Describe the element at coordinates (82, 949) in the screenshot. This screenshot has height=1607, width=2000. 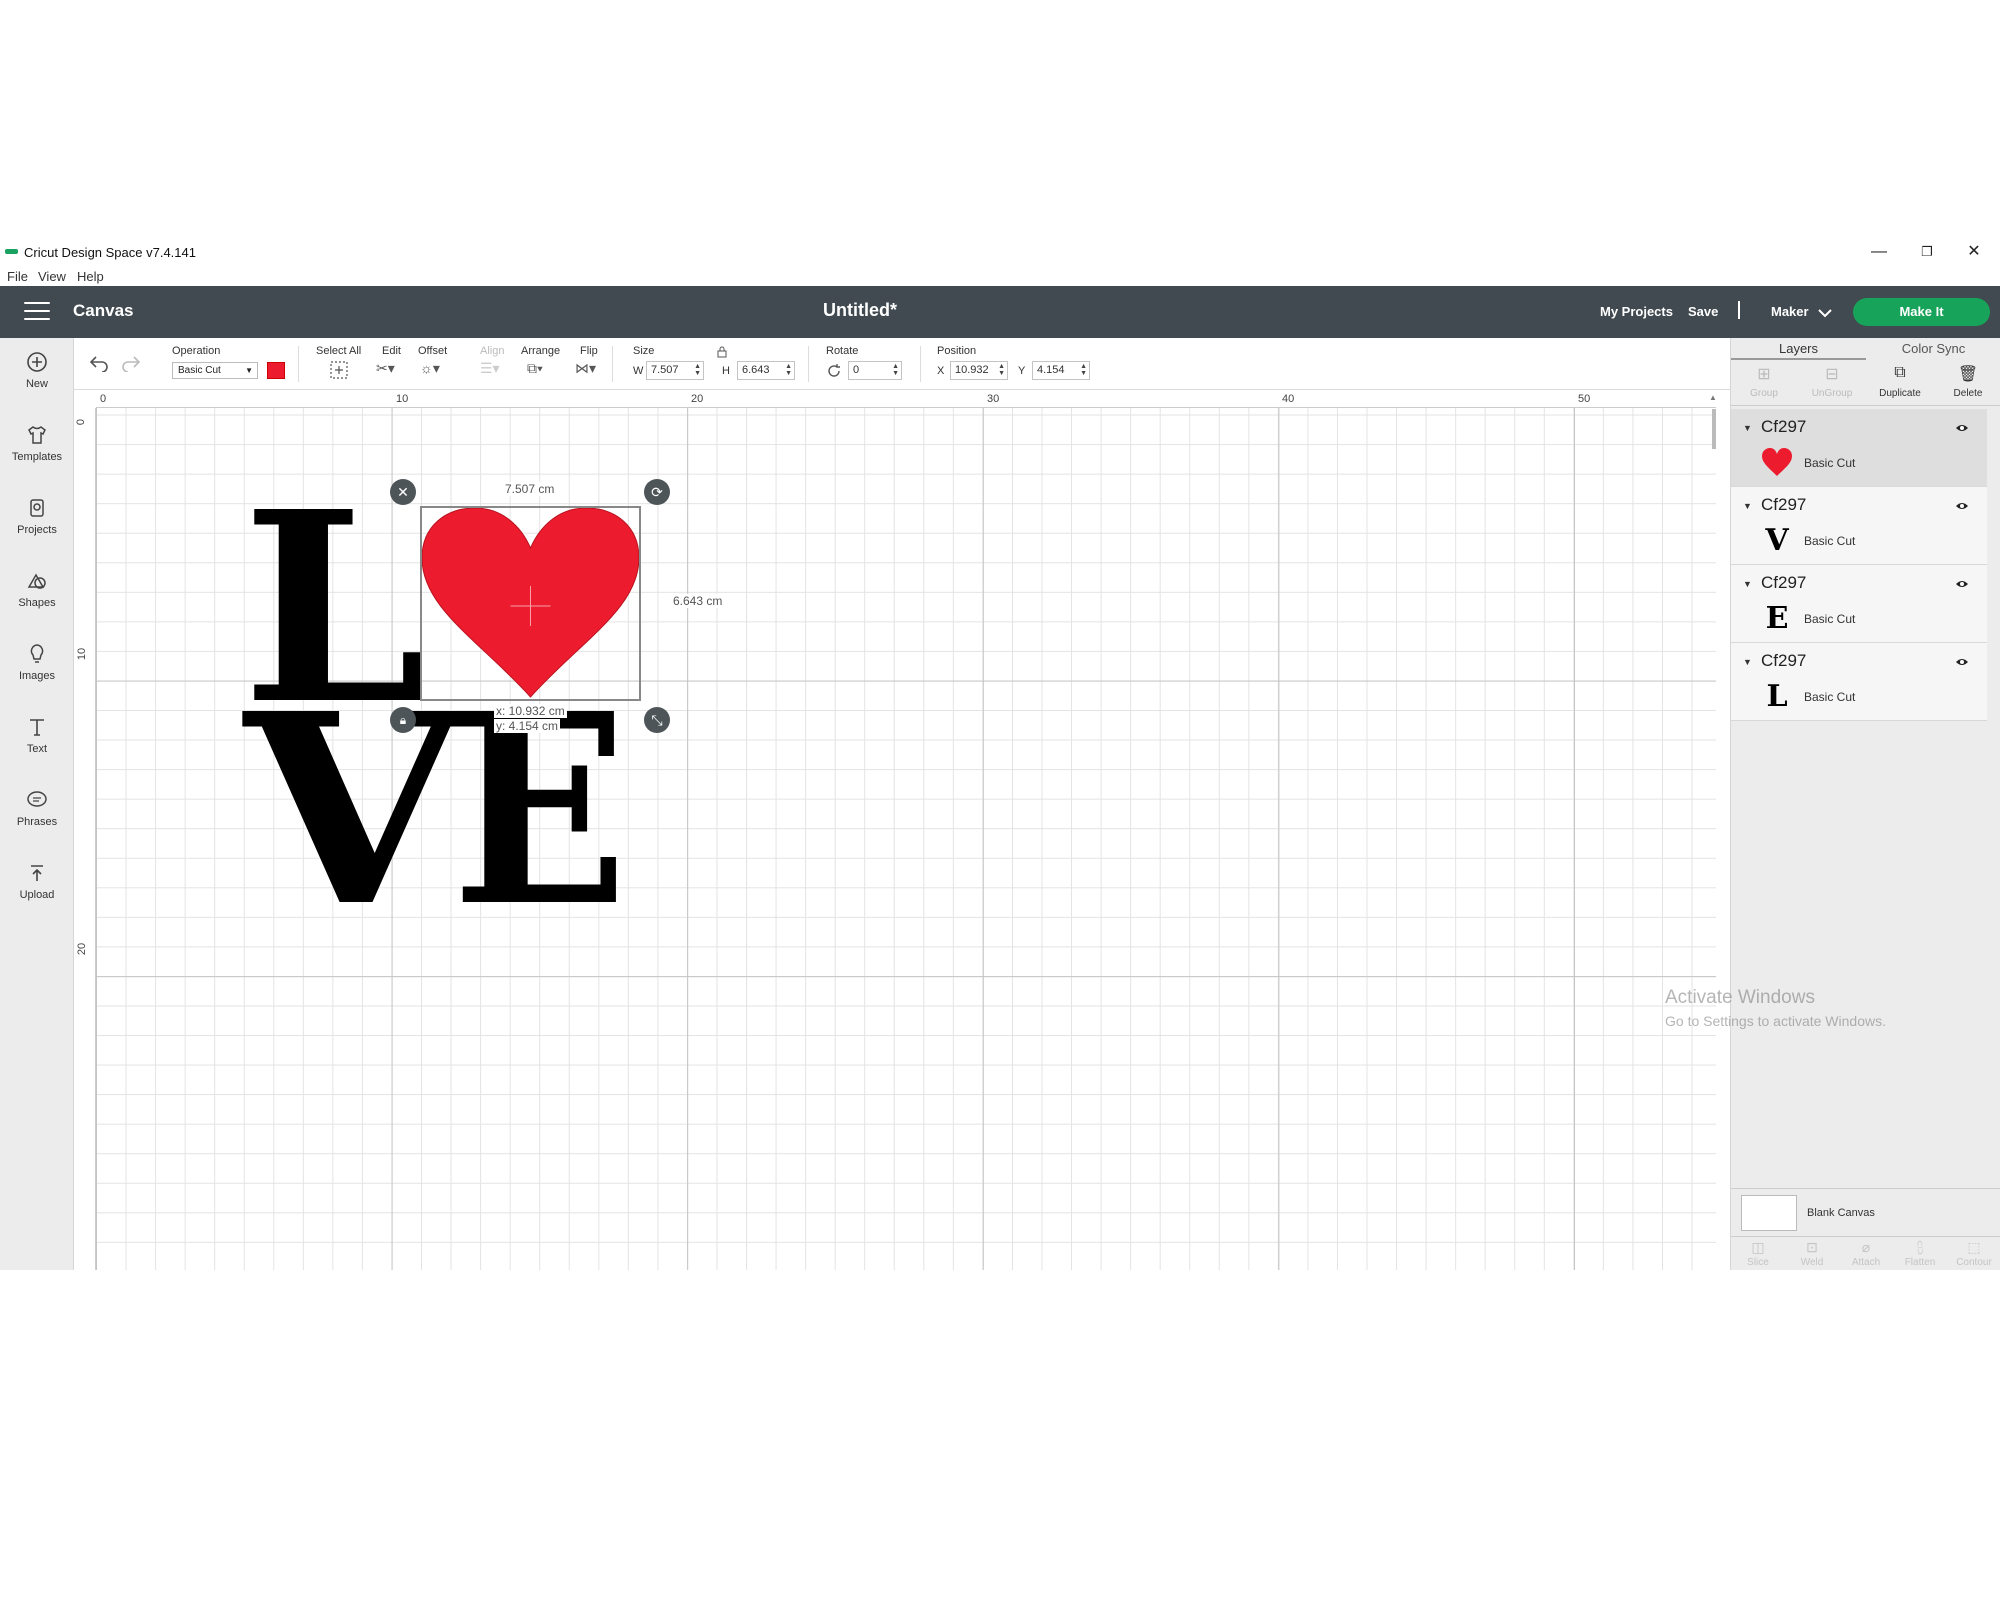
I see `ruler-tick-label: 20` at that location.